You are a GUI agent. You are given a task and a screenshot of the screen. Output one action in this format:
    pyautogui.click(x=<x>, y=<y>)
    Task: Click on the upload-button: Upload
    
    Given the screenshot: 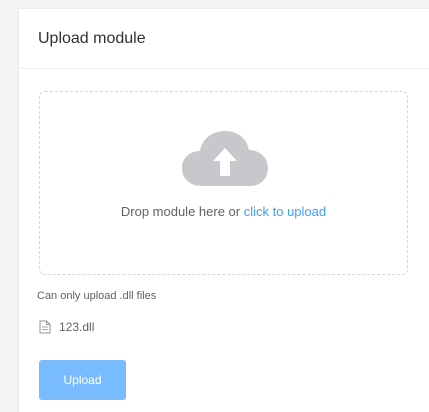 What is the action you would take?
    pyautogui.click(x=82, y=380)
    